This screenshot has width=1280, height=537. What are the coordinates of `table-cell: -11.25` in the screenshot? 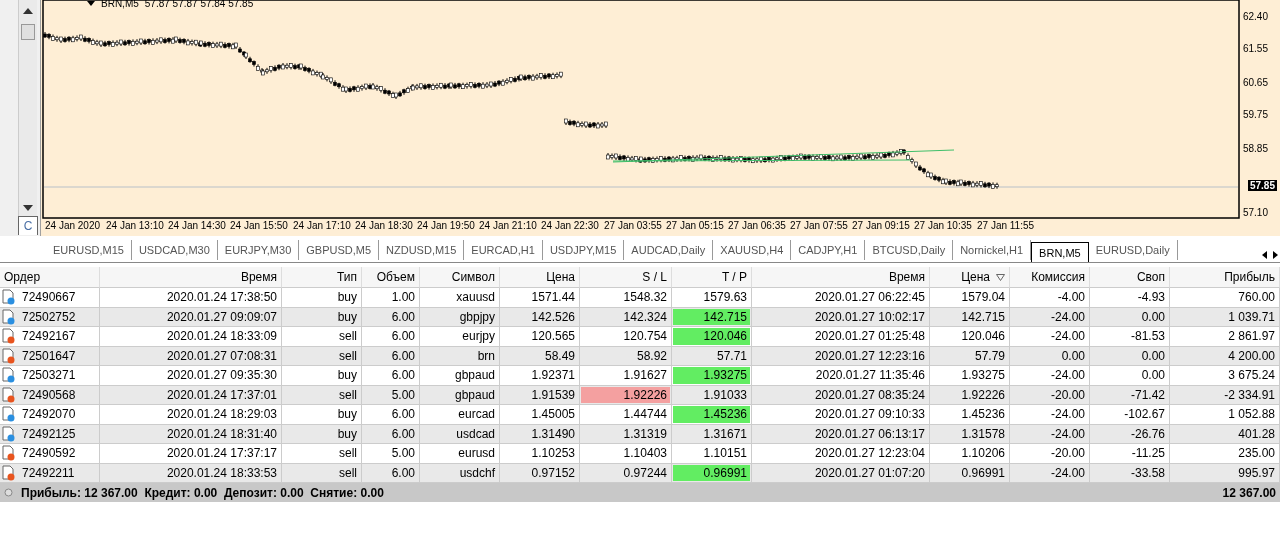 It's located at (1130, 454).